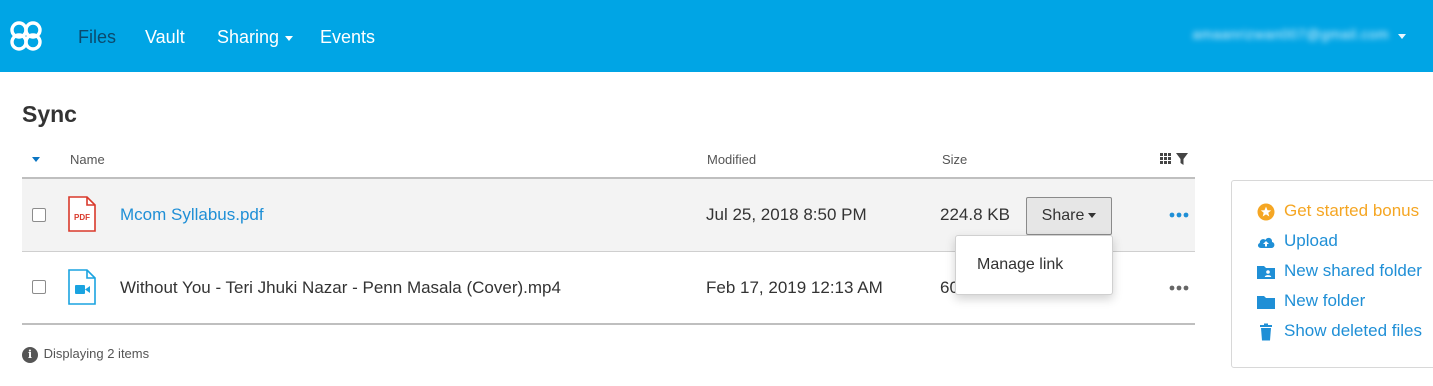  I want to click on file-name-link: Mcom Syllabus.pdf, so click(192, 215).